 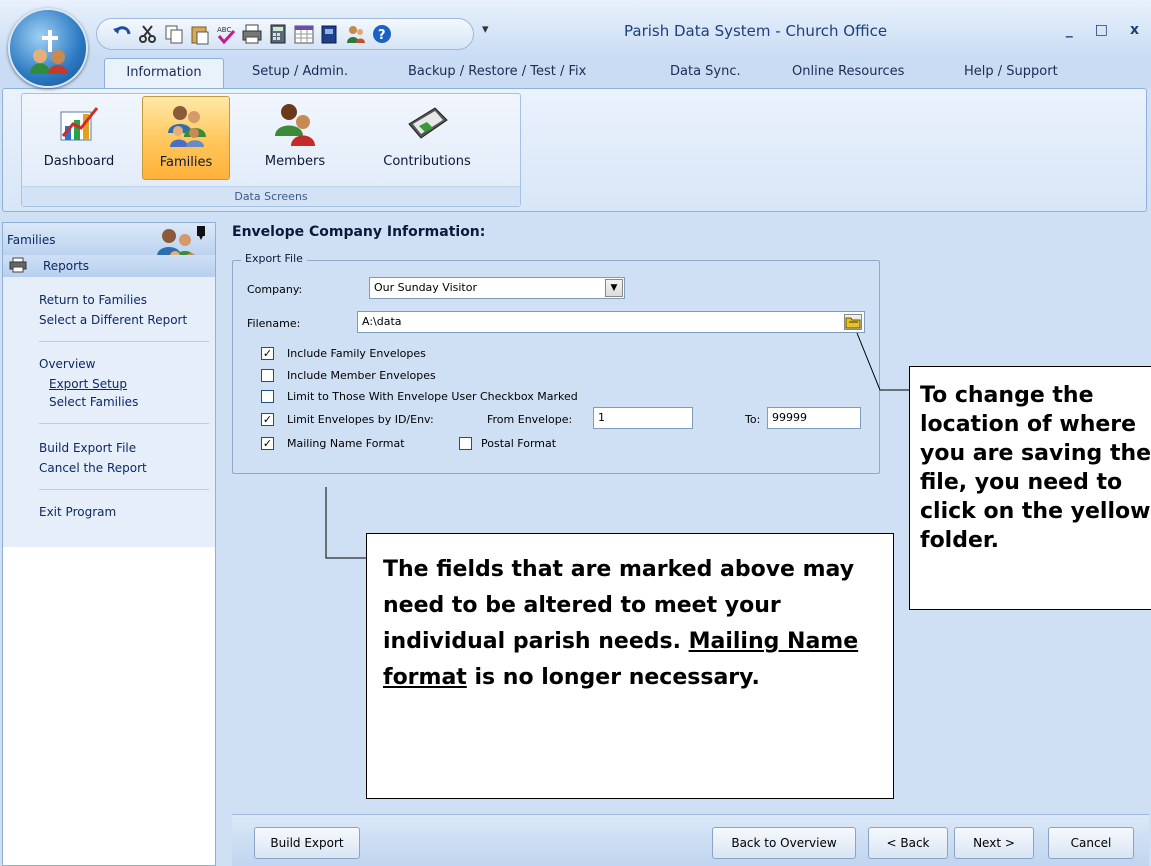 What do you see at coordinates (49, 52) in the screenshot?
I see `church-logo-icon` at bounding box center [49, 52].